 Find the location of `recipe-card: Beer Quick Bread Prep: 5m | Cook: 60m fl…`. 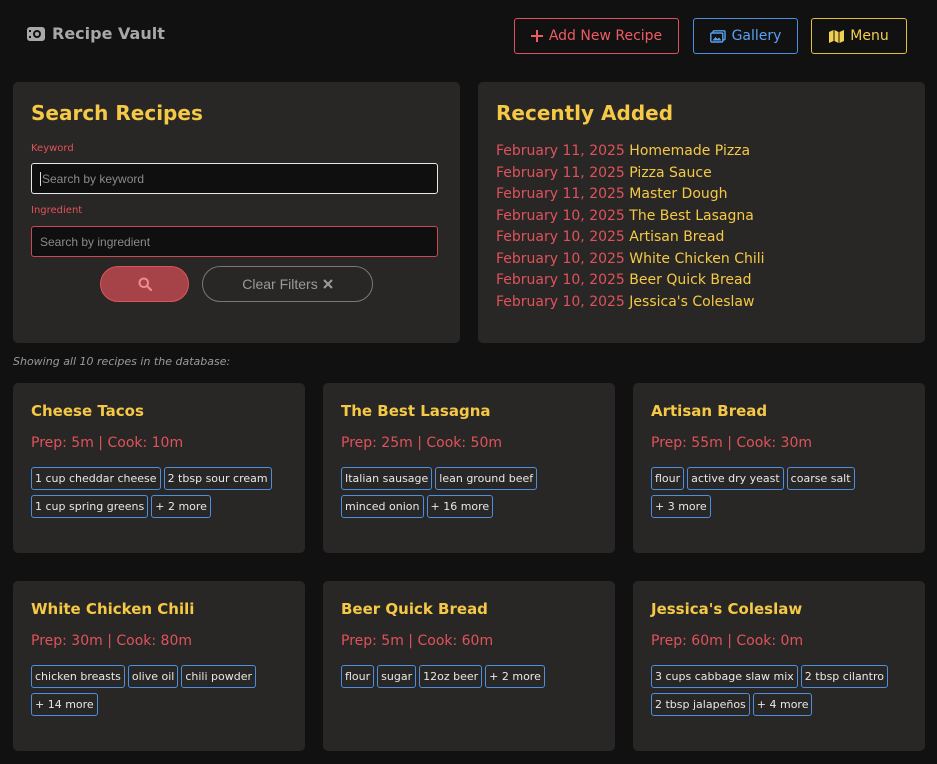

recipe-card: Beer Quick Bread Prep: 5m | Cook: 60m fl… is located at coordinates (469, 666).